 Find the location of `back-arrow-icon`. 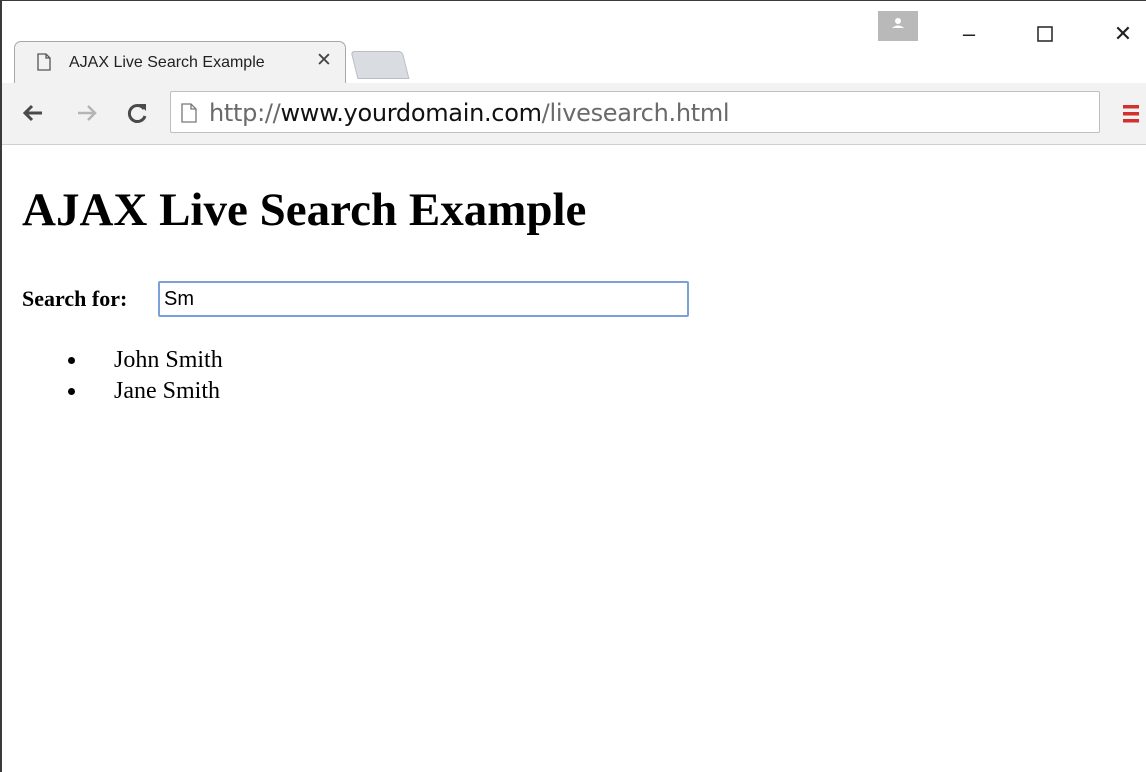

back-arrow-icon is located at coordinates (32, 113).